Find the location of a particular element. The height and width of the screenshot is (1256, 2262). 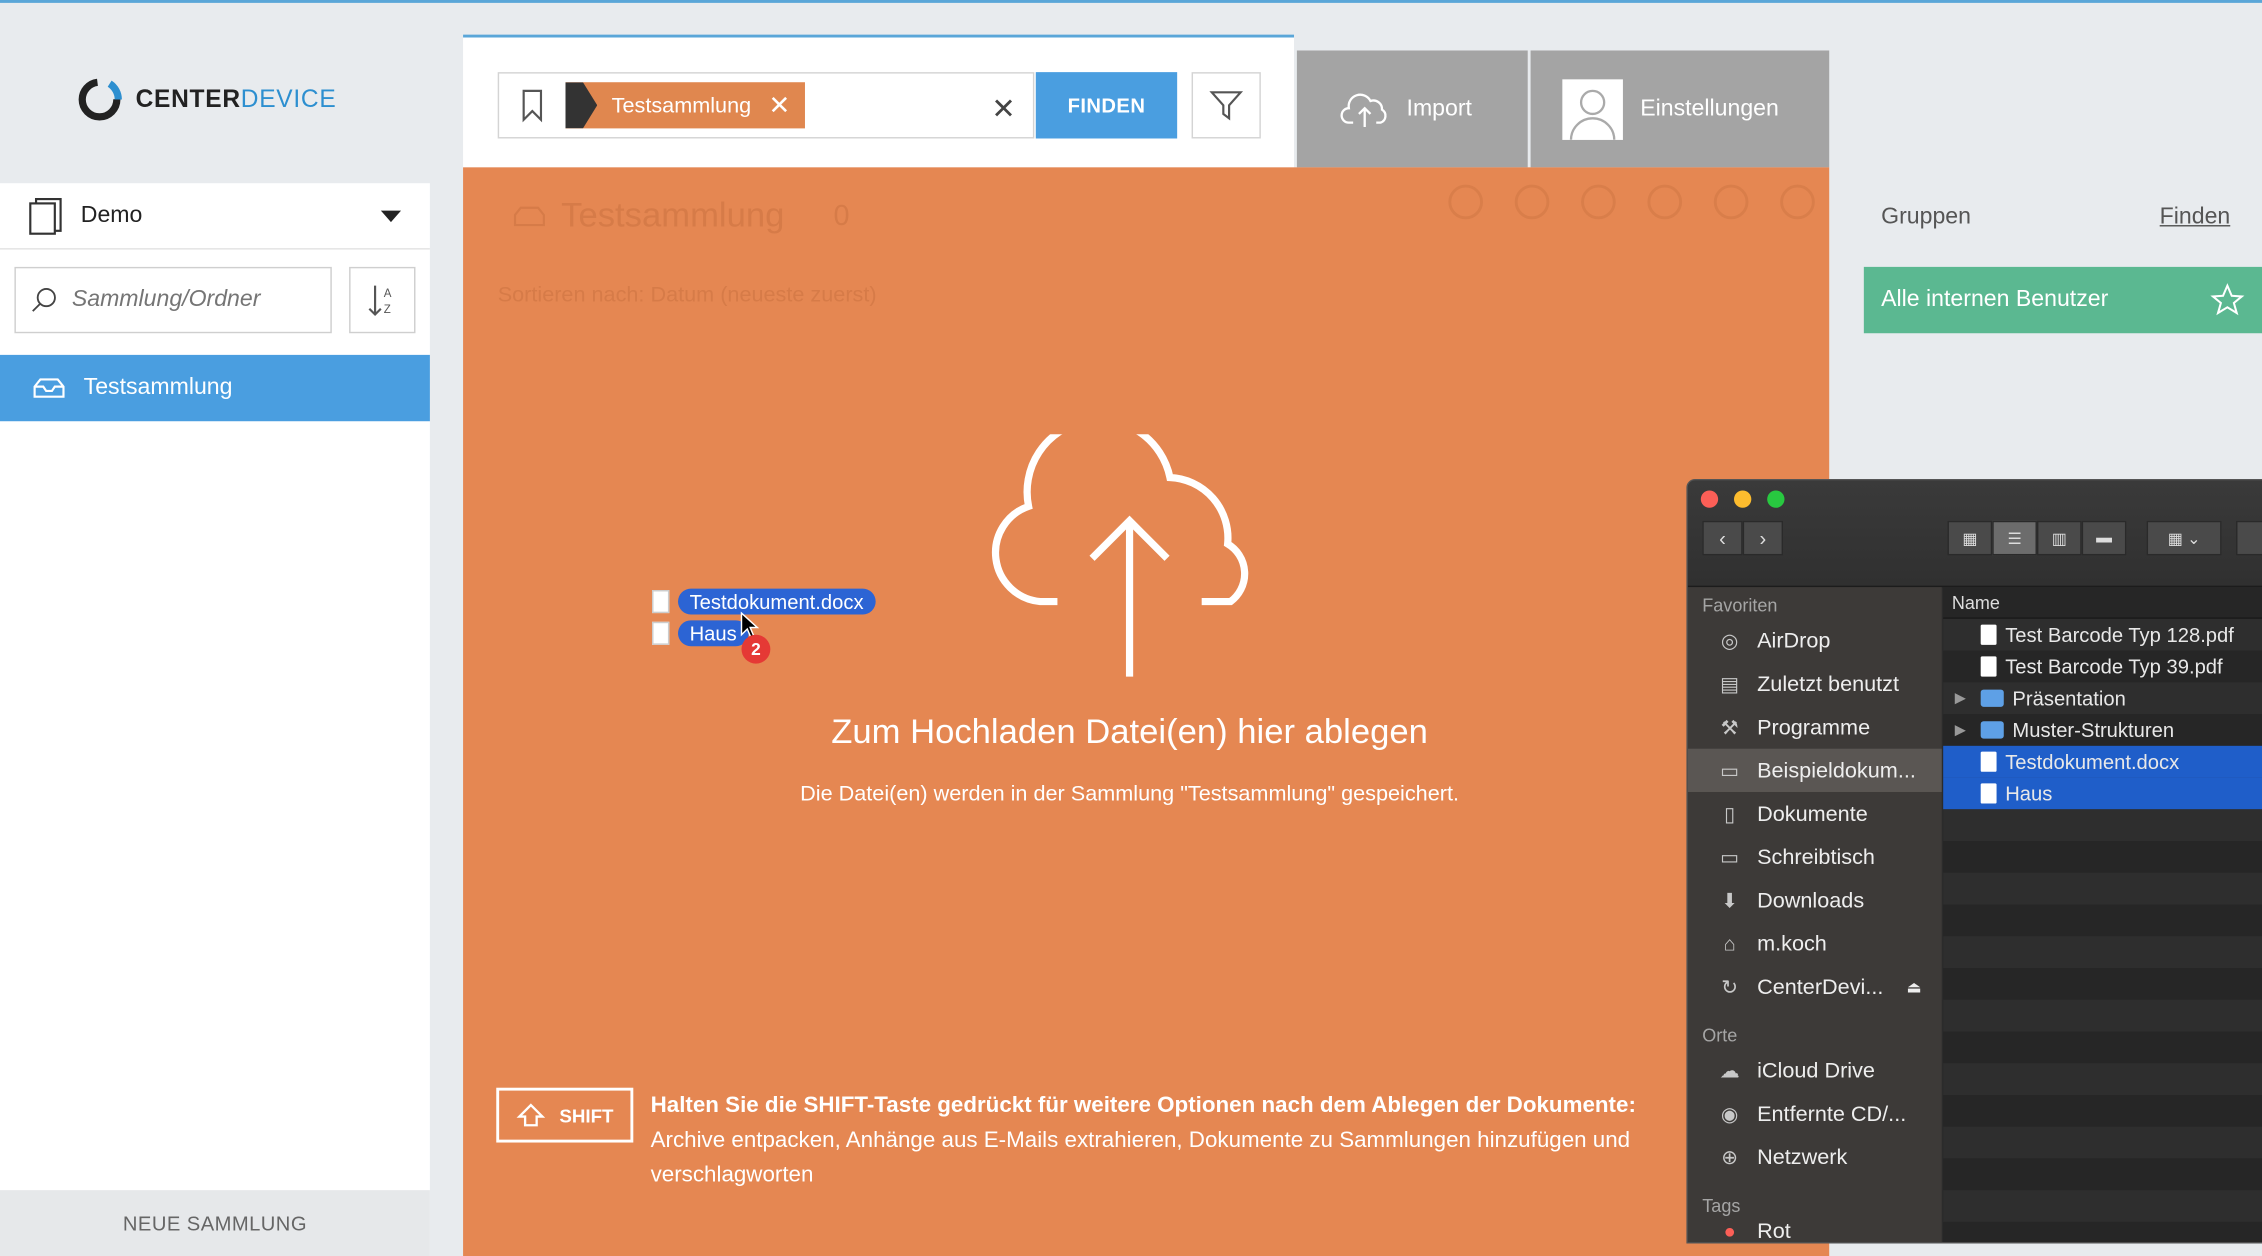

new-collection-button: NEUE SAMMLUNG is located at coordinates (215, 1223).